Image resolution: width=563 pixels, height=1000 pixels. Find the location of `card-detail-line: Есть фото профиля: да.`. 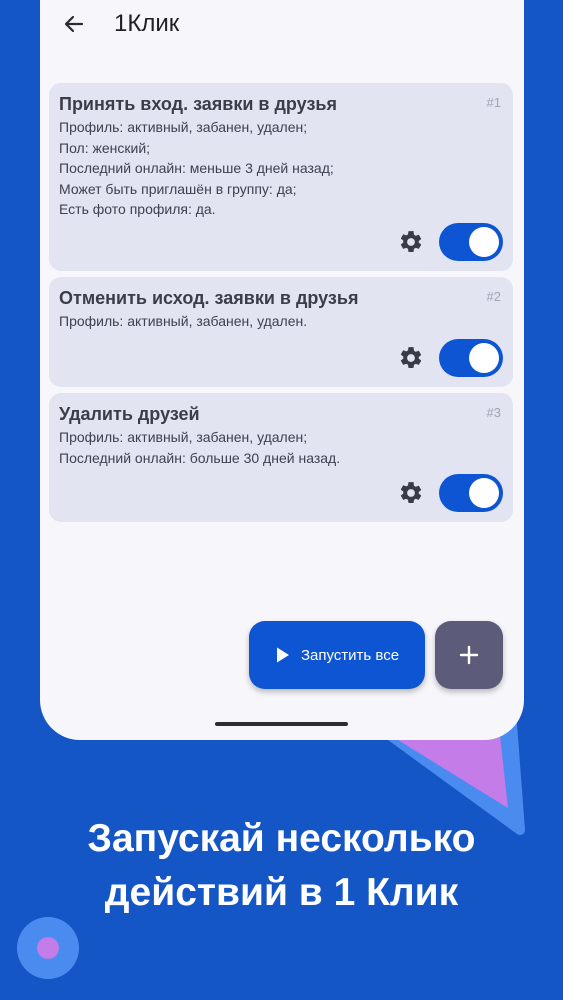

card-detail-line: Есть фото профиля: да. is located at coordinates (137, 209).